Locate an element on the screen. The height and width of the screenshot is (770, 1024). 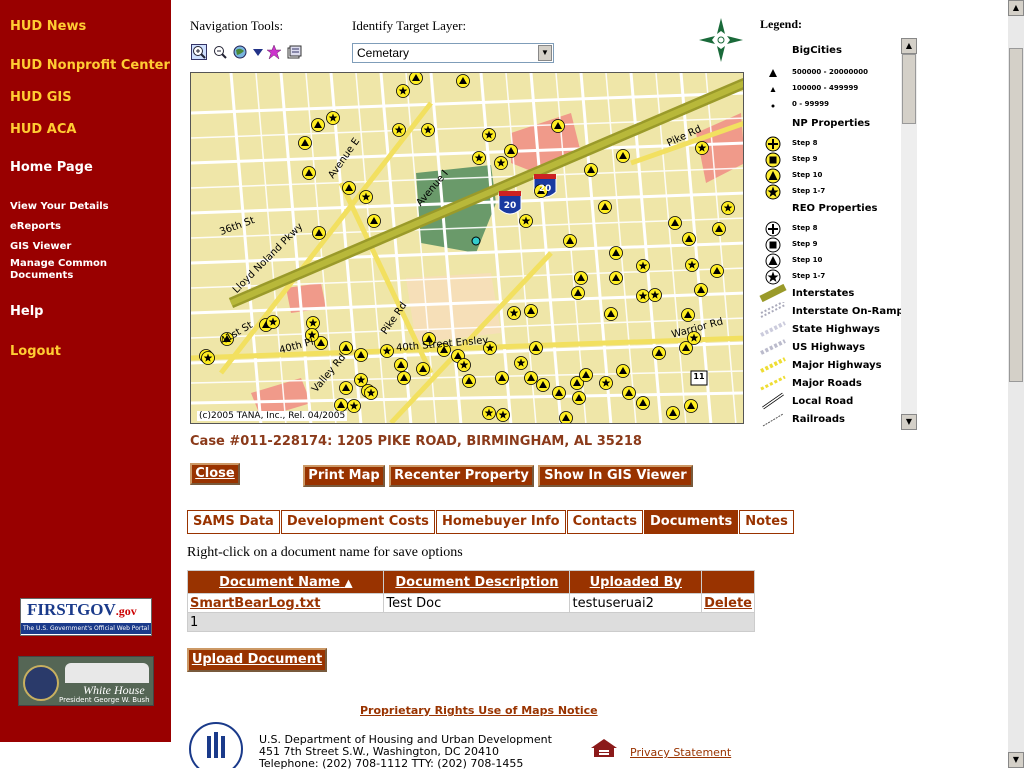
page-scrollbar: ▲ ▼ is located at coordinates (1016, 384).